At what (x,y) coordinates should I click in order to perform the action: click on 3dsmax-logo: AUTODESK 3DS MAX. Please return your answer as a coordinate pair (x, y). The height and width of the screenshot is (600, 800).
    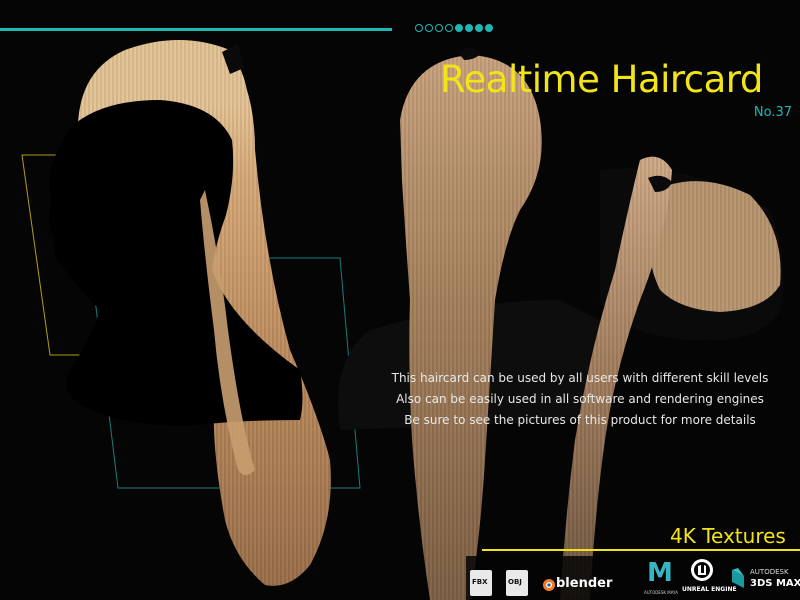
    Looking at the image, I should click on (765, 582).